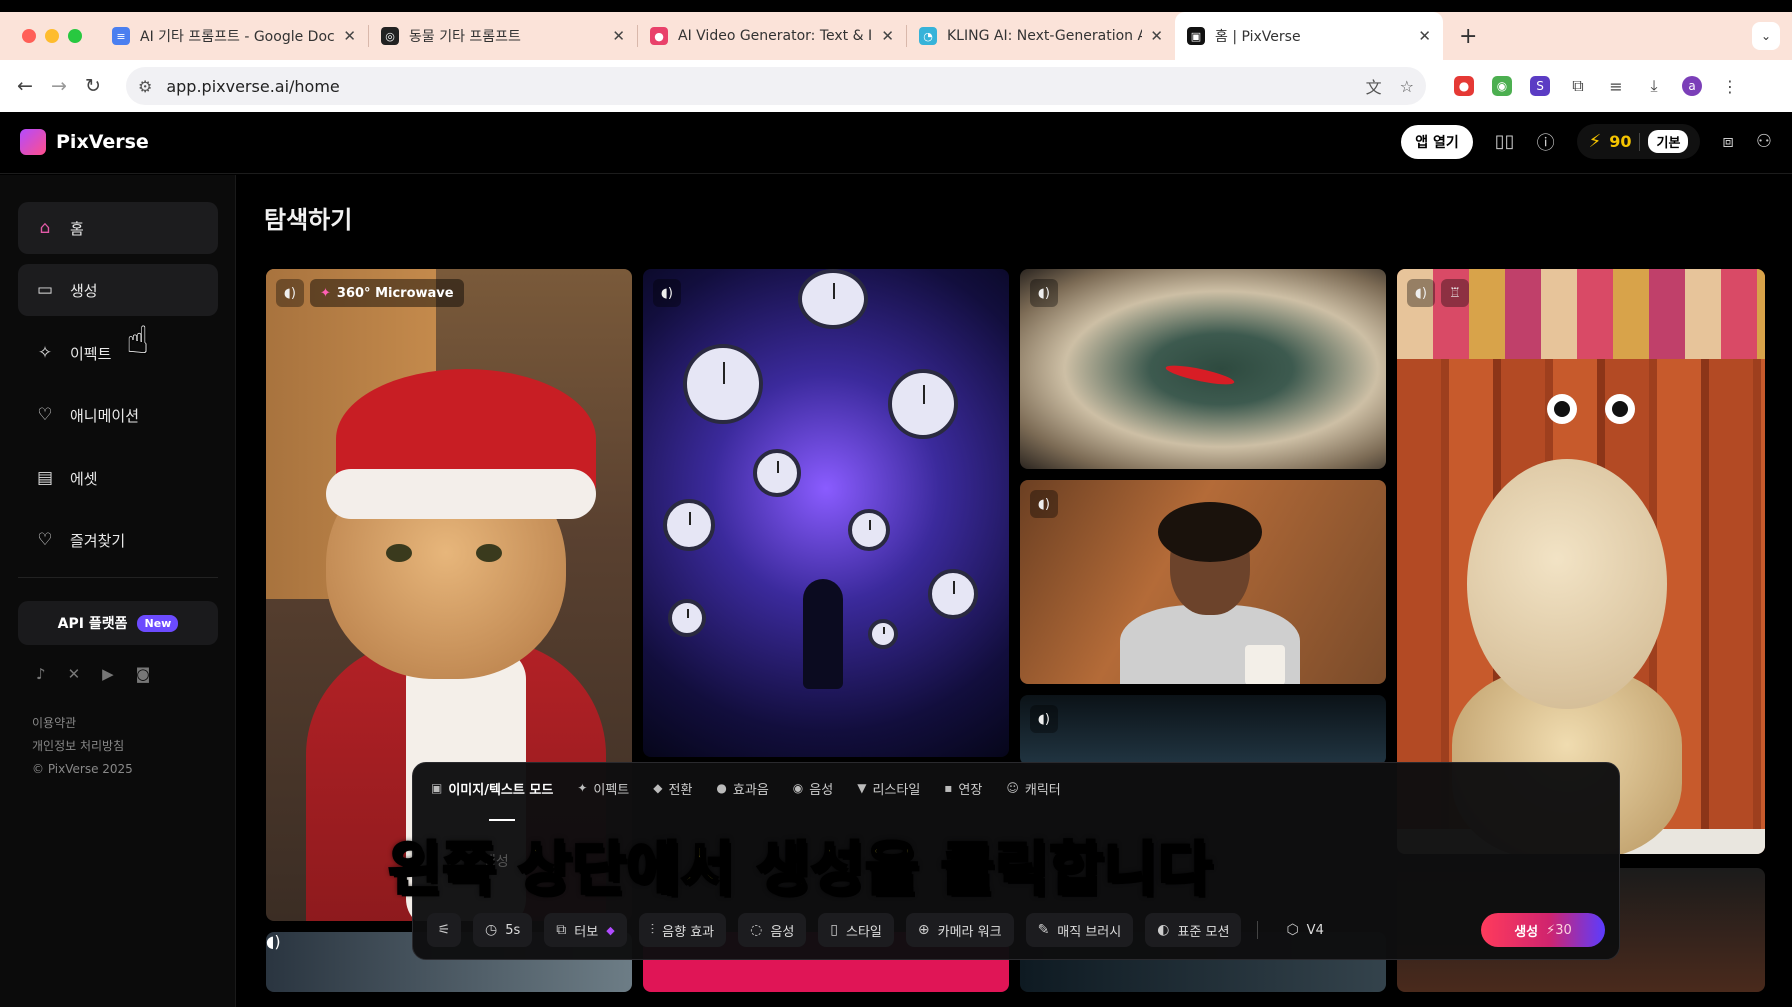 This screenshot has height=1007, width=1792. I want to click on tab-sound-effects: ● 효과음, so click(742, 788).